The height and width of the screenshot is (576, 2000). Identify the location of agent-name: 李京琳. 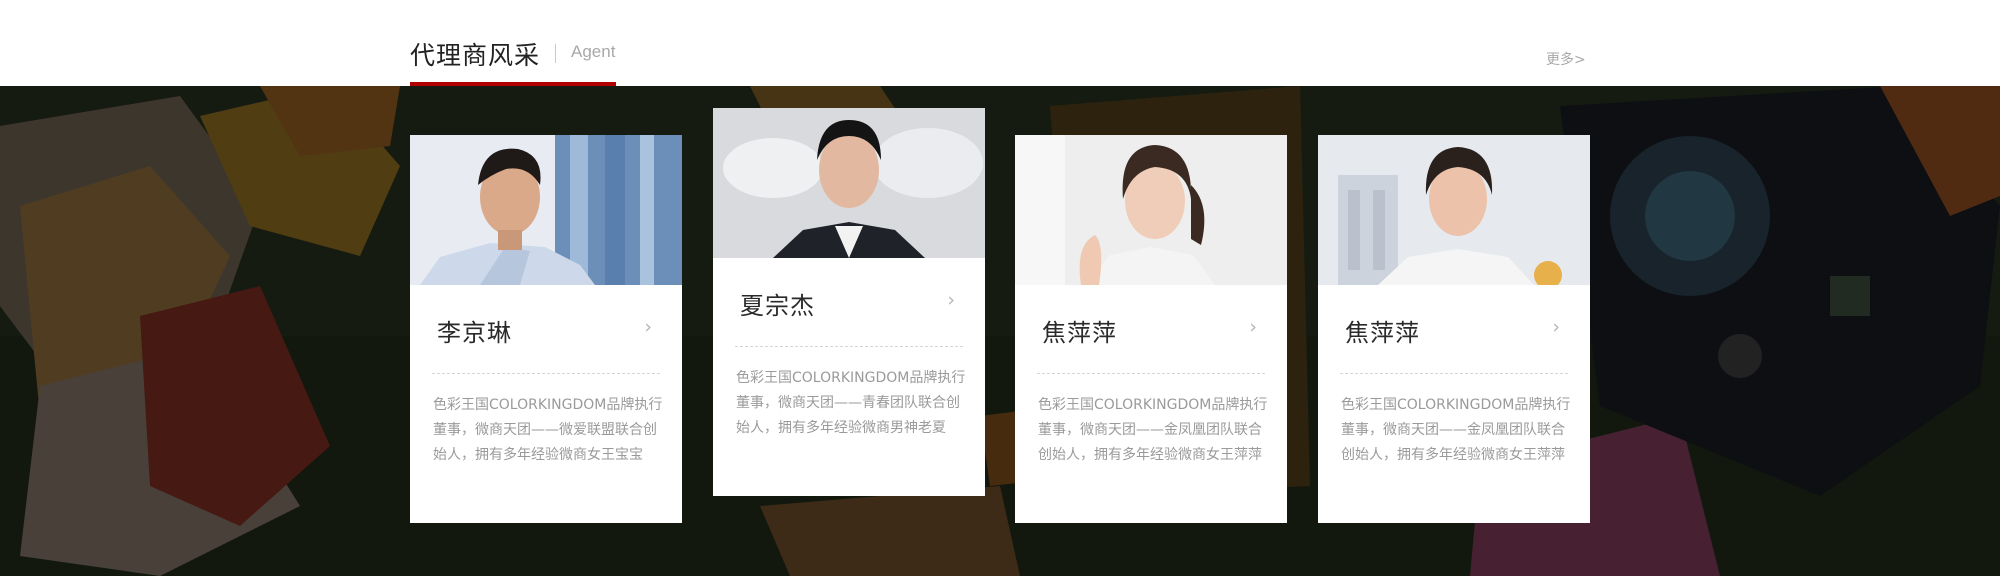
(474, 333).